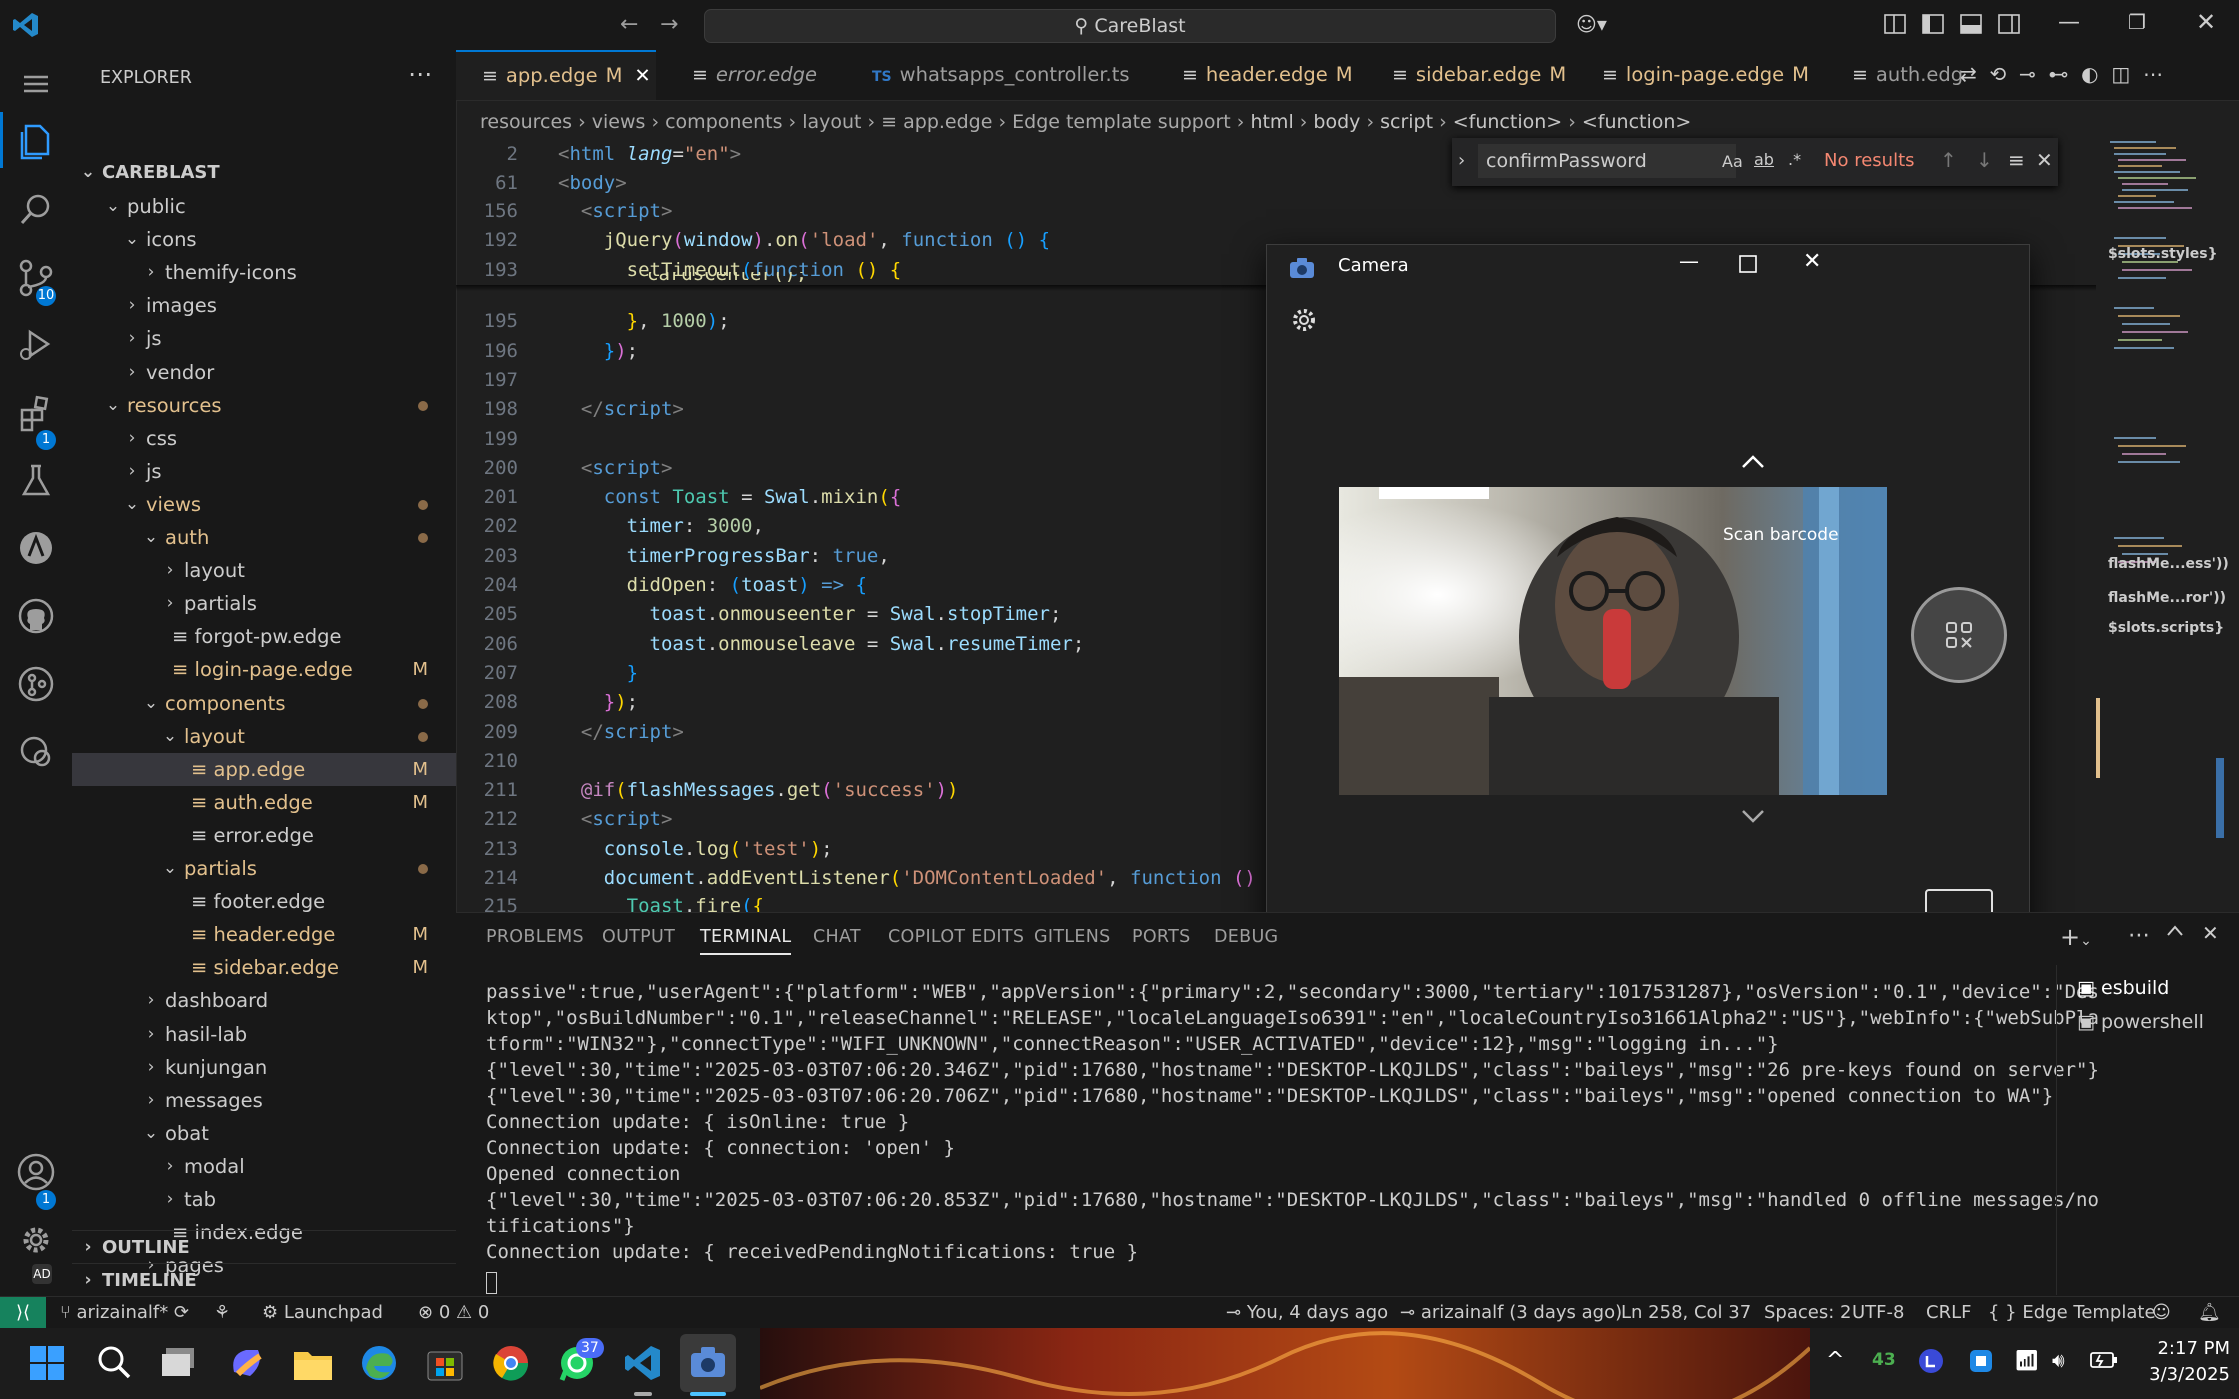 The height and width of the screenshot is (1399, 2239). I want to click on more-editor-actions-icon: ⋯, so click(2153, 74).